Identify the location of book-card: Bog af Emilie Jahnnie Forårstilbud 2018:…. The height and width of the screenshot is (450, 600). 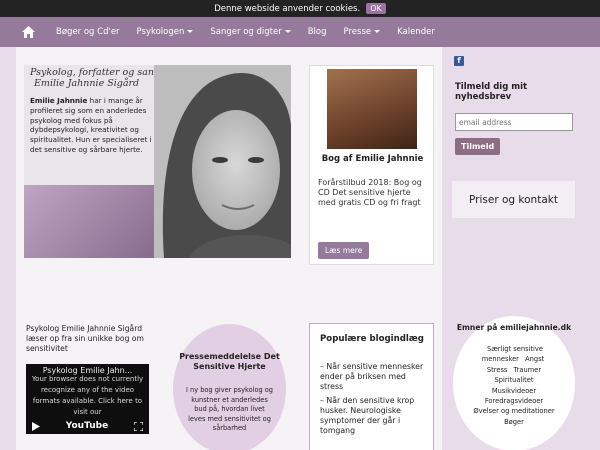
(371, 165).